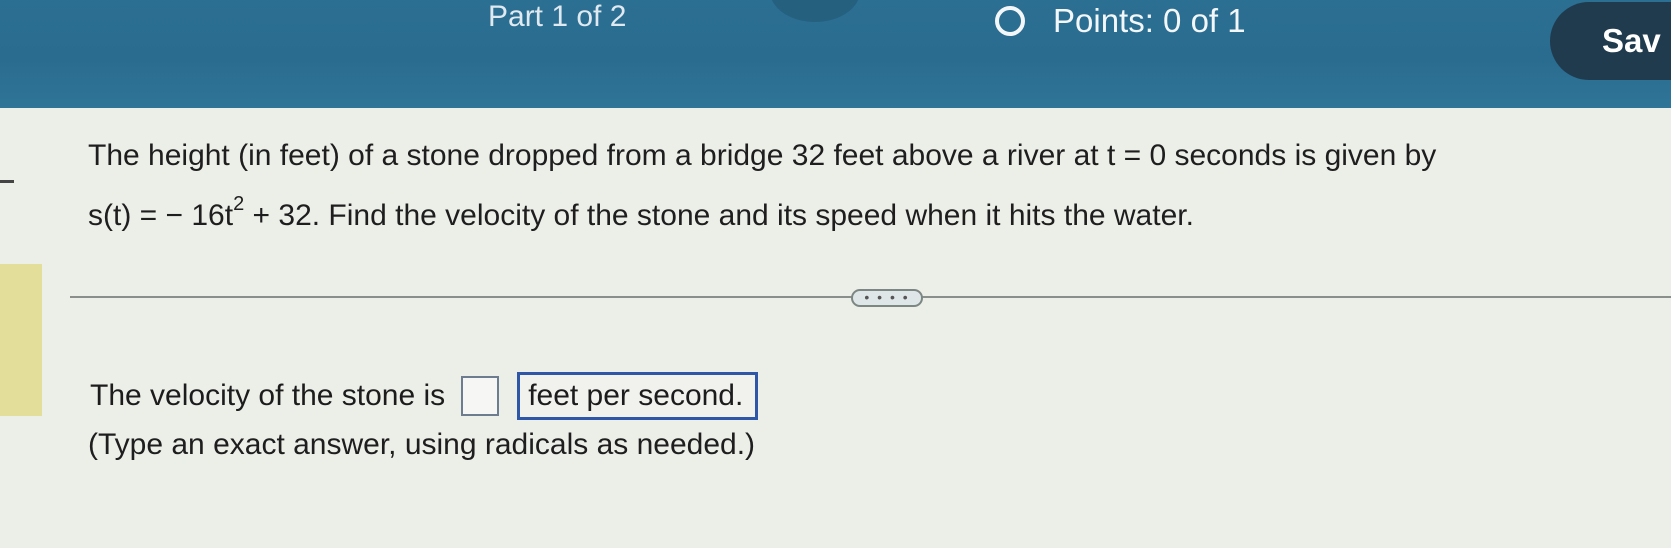 Image resolution: width=1671 pixels, height=548 pixels. Describe the element at coordinates (887, 298) in the screenshot. I see `expand-more-button: • • • •` at that location.